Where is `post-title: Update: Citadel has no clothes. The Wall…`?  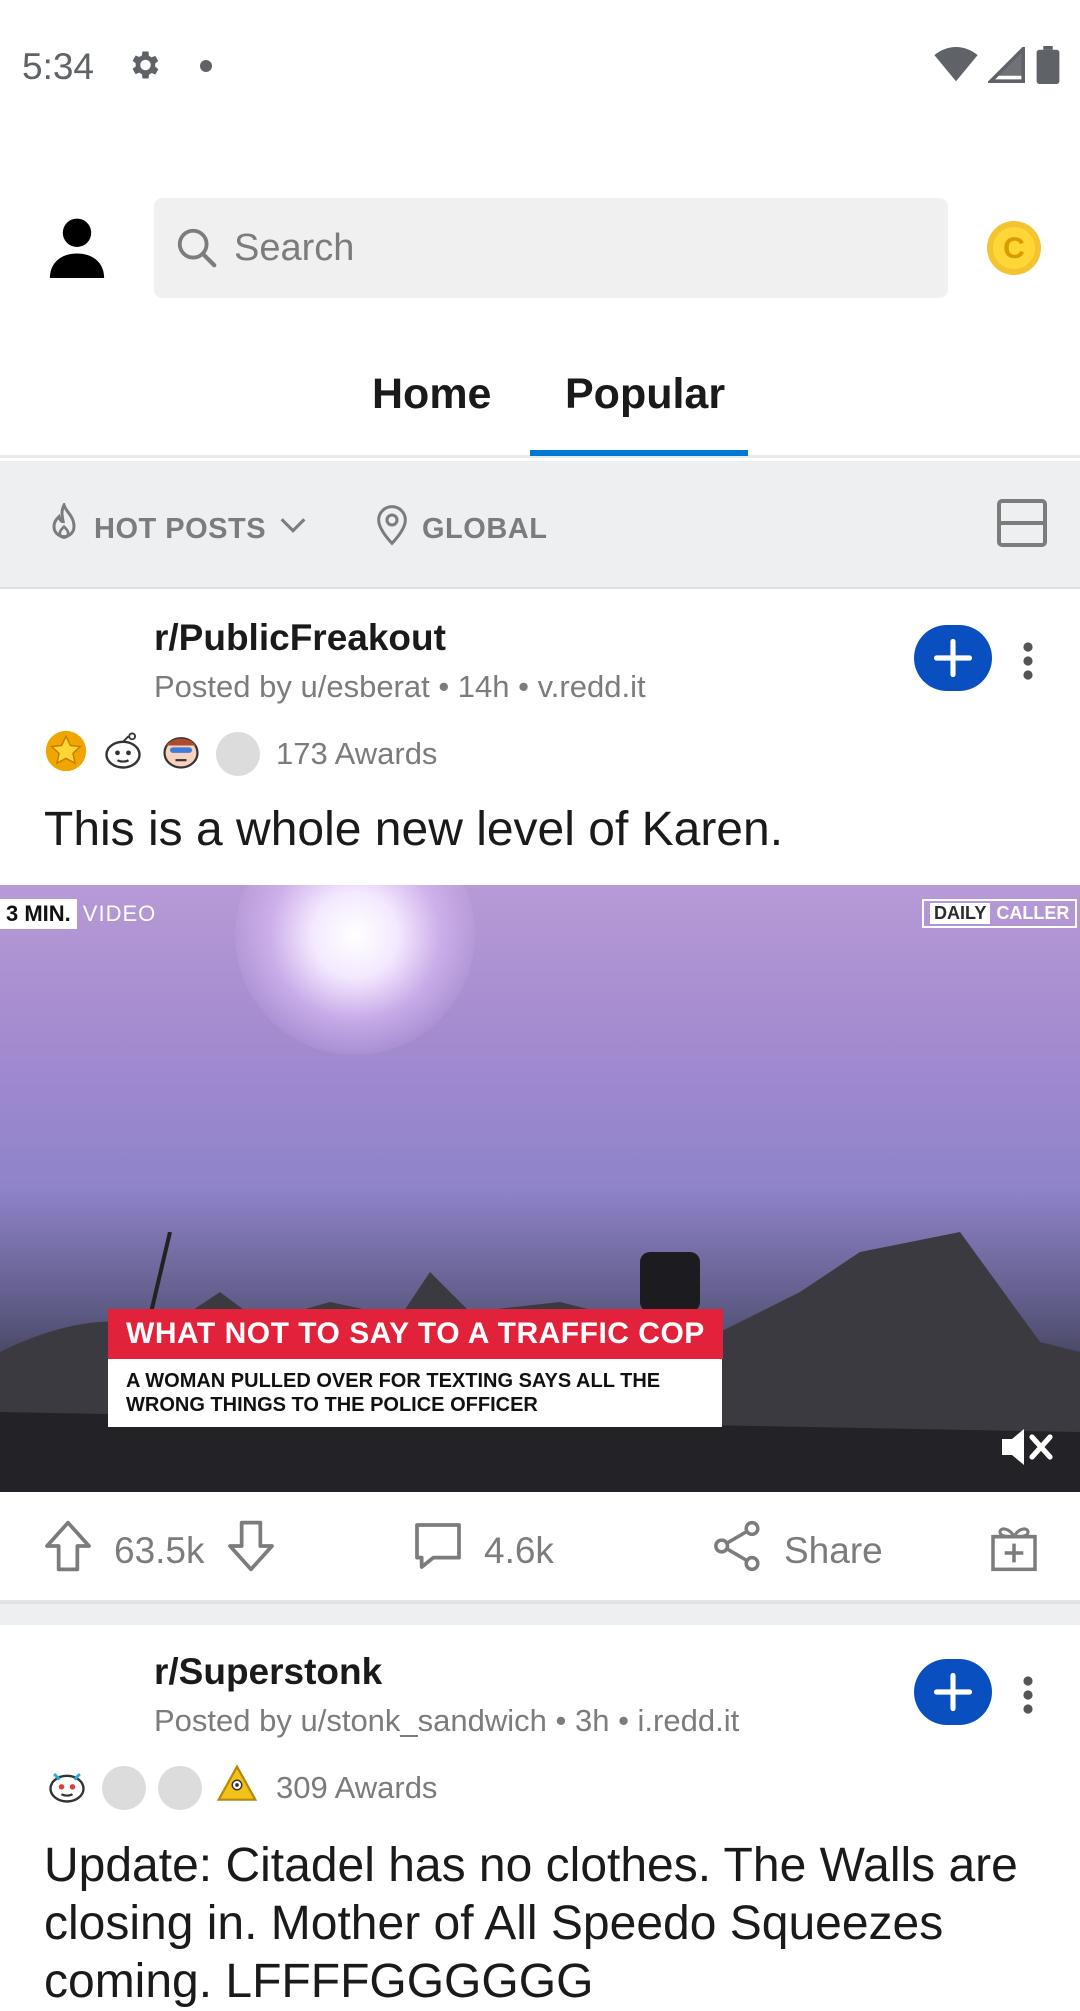
post-title: Update: Citadel has no clothes. The Wall… is located at coordinates (544, 1924).